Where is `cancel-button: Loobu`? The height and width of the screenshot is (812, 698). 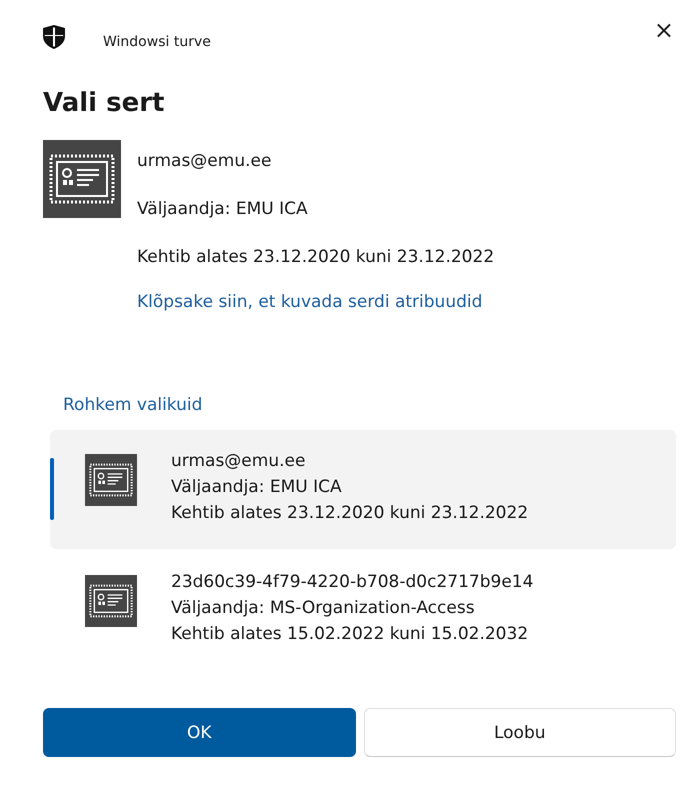 cancel-button: Loobu is located at coordinates (520, 732).